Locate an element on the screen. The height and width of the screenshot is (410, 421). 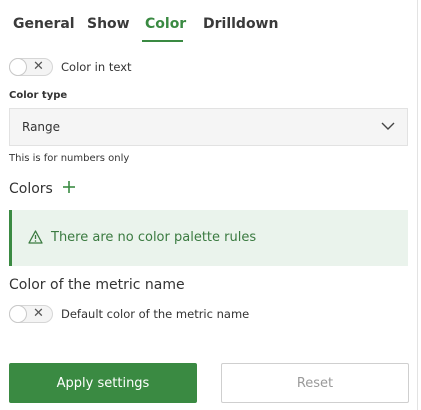
color-type-hint: This is for numbers only is located at coordinates (69, 158).